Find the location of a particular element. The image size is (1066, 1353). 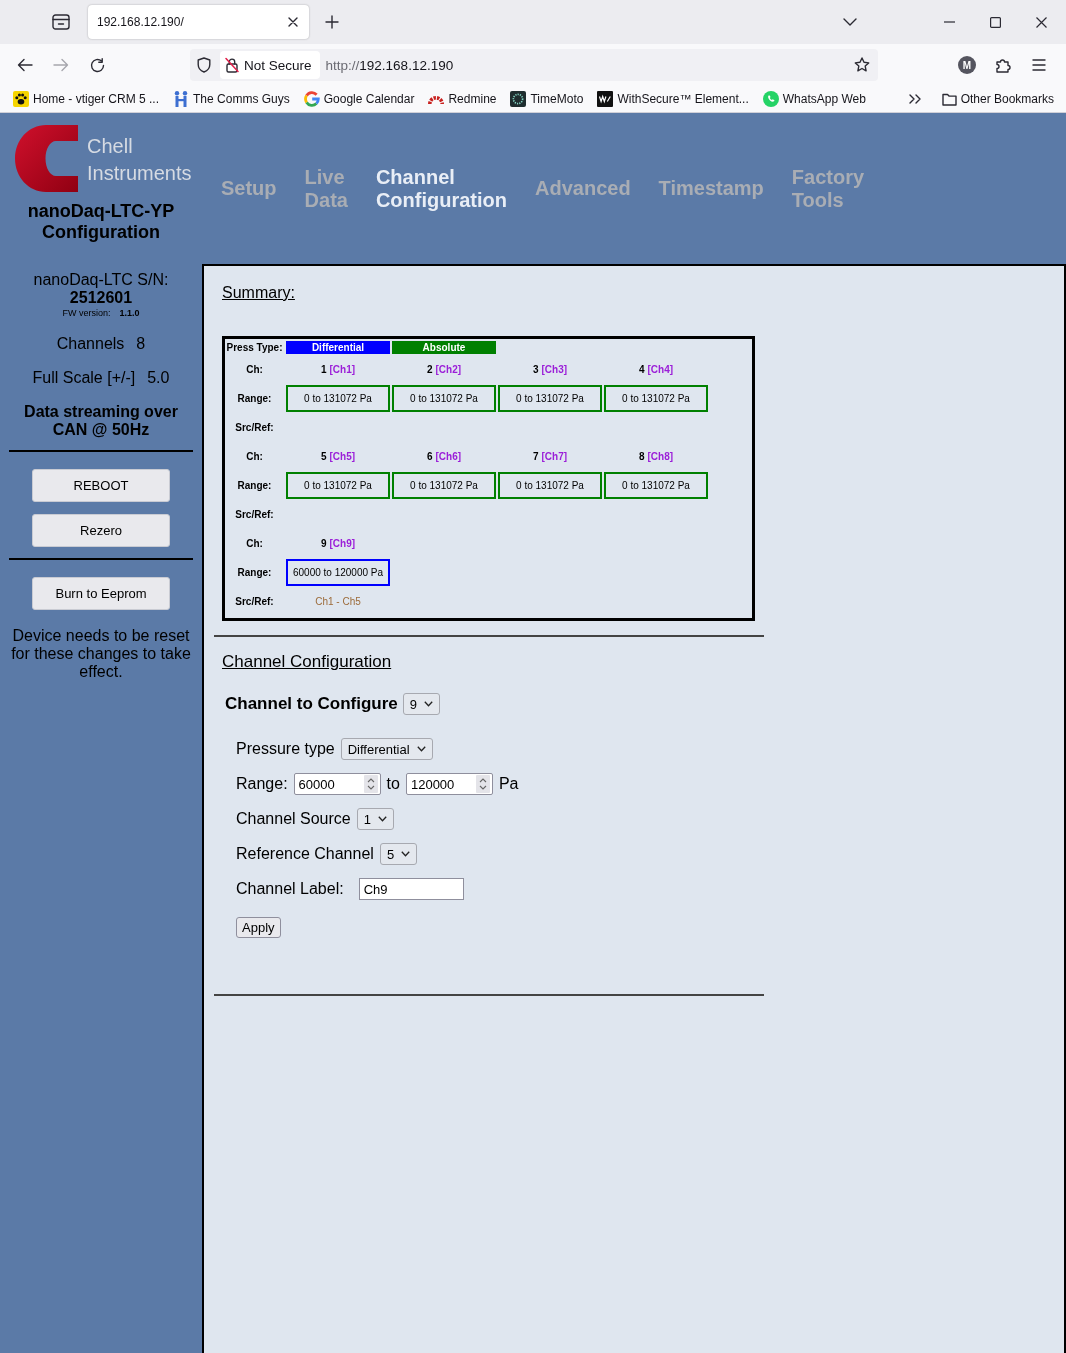

dropdown: 1 is located at coordinates (375, 819).